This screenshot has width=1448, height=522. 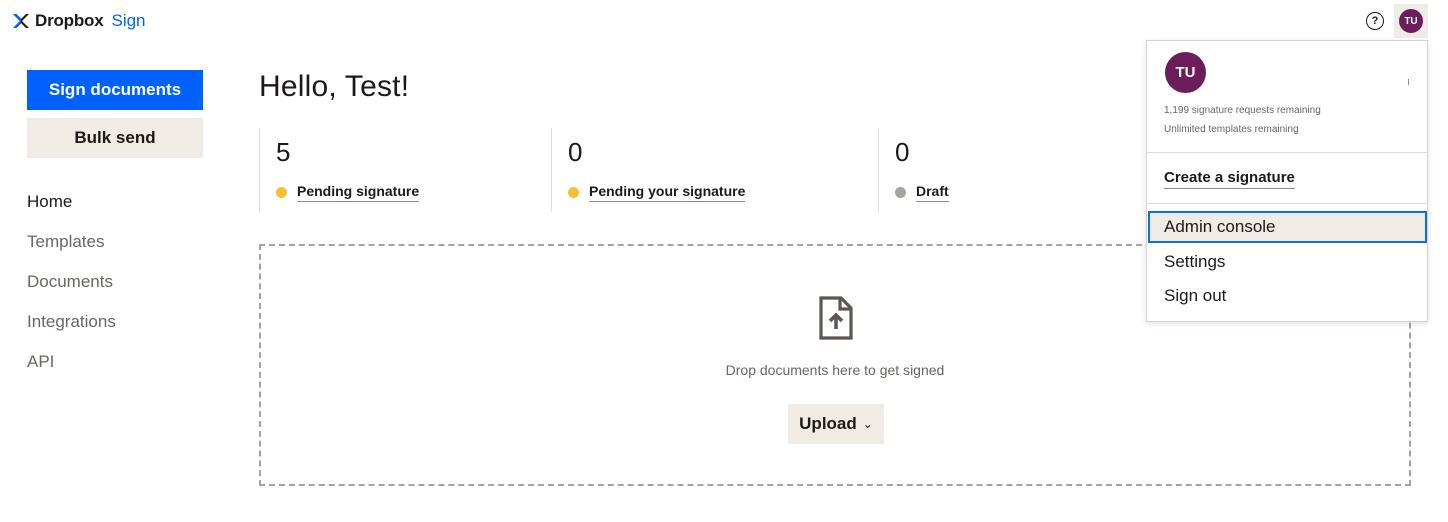 I want to click on brand-name: Dropbox, so click(x=69, y=20).